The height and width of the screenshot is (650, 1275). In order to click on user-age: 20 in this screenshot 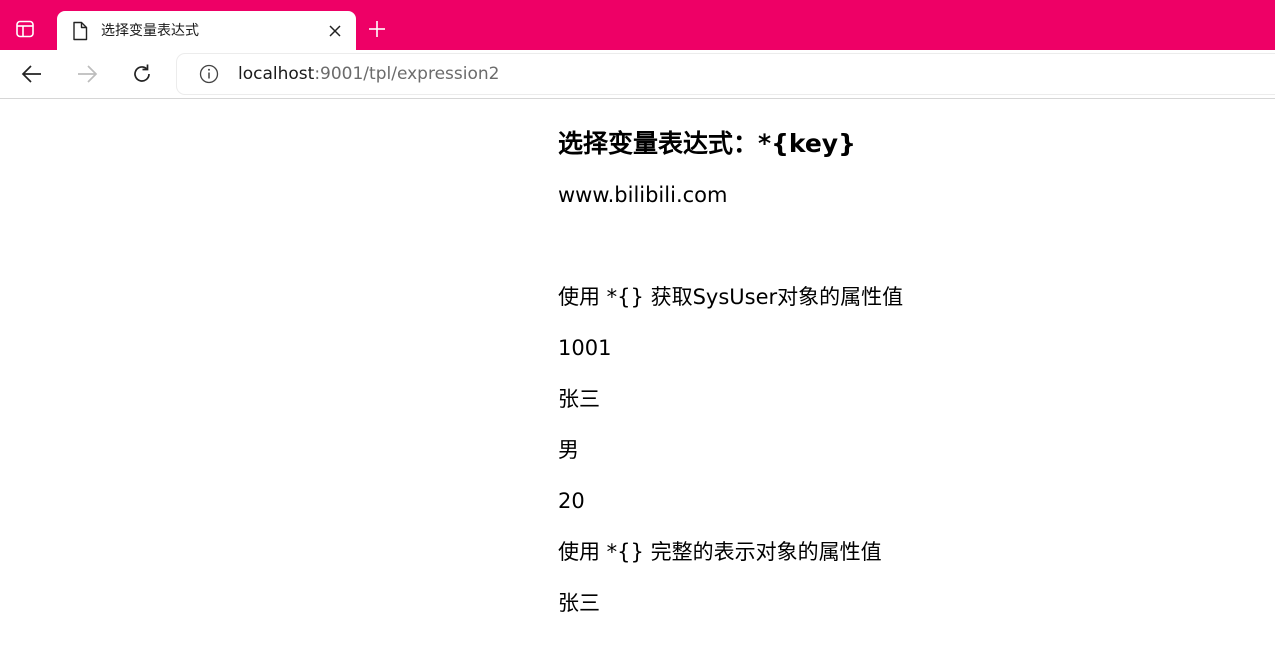, I will do `click(571, 501)`.